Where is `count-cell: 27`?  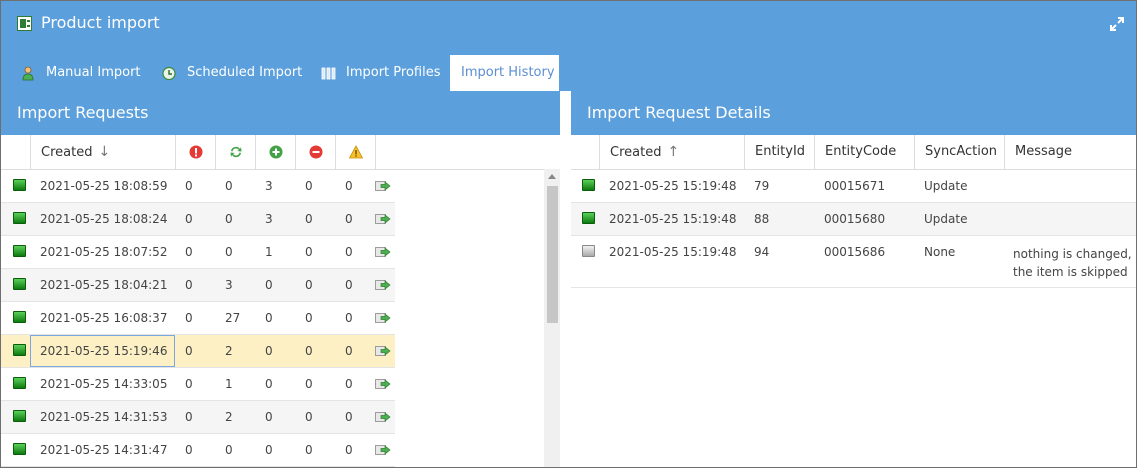
count-cell: 27 is located at coordinates (233, 318).